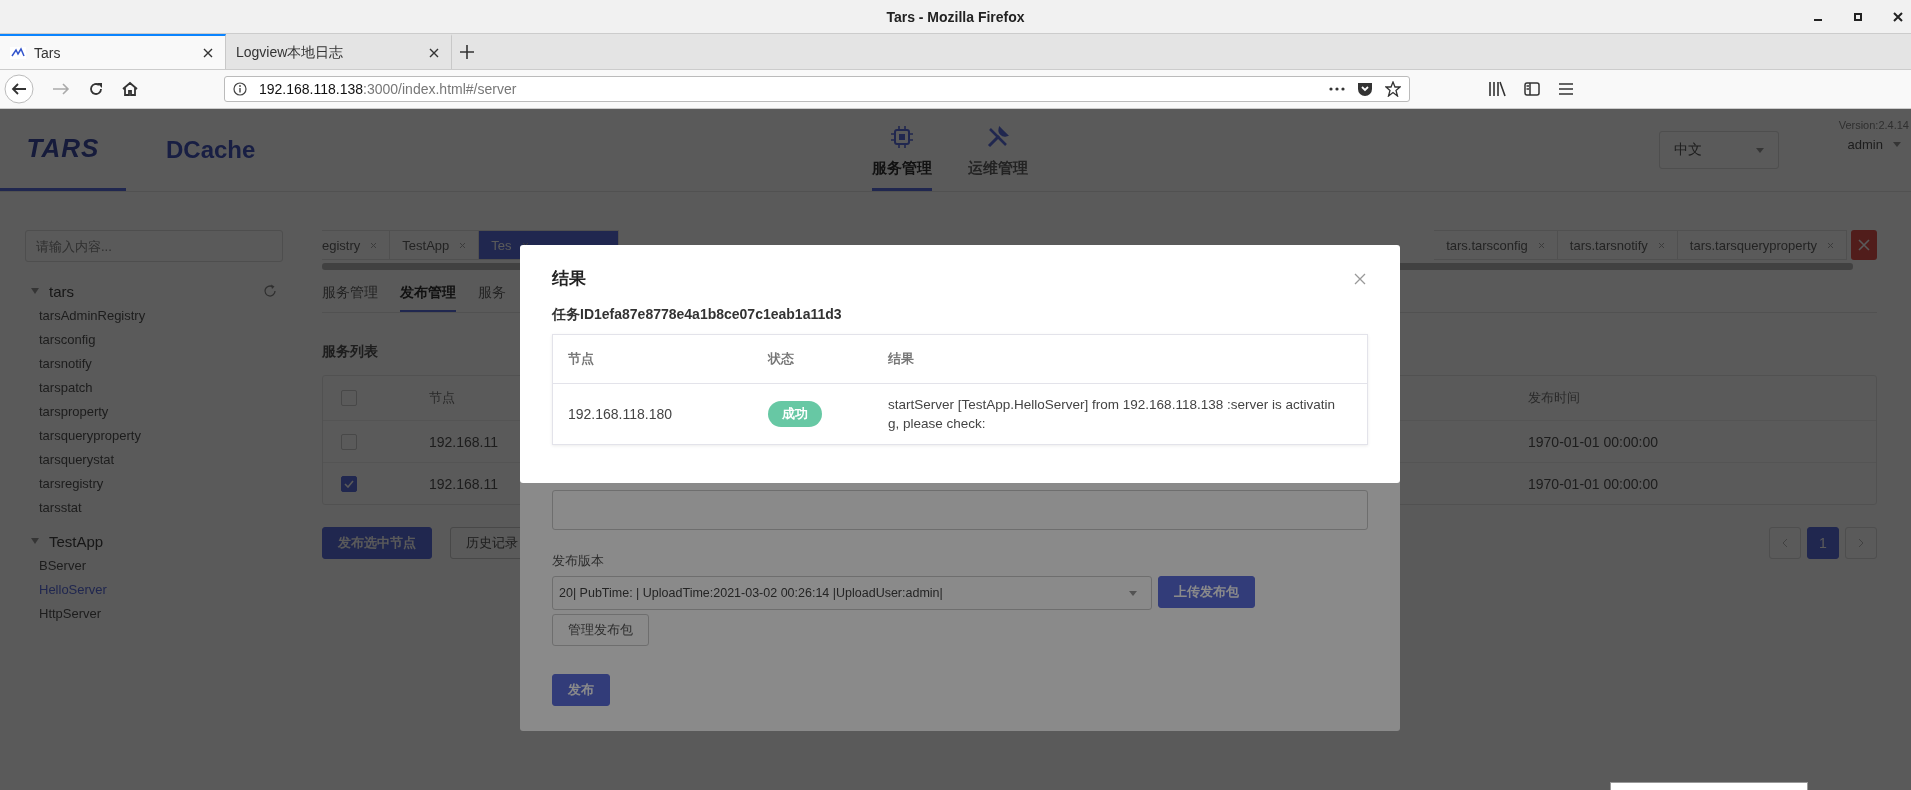  What do you see at coordinates (290, 52) in the screenshot?
I see `tab-title: Logview本地日志` at bounding box center [290, 52].